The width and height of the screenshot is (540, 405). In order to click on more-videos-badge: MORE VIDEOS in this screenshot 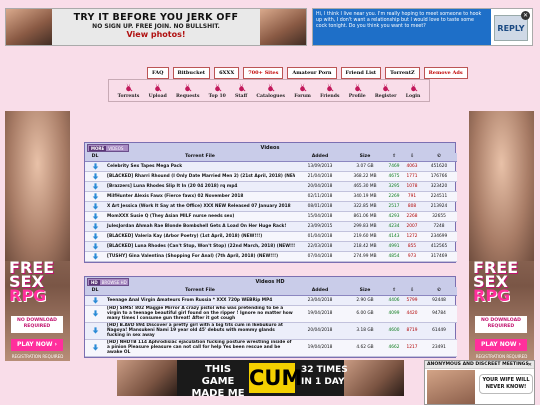, I will do `click(108, 148)`.